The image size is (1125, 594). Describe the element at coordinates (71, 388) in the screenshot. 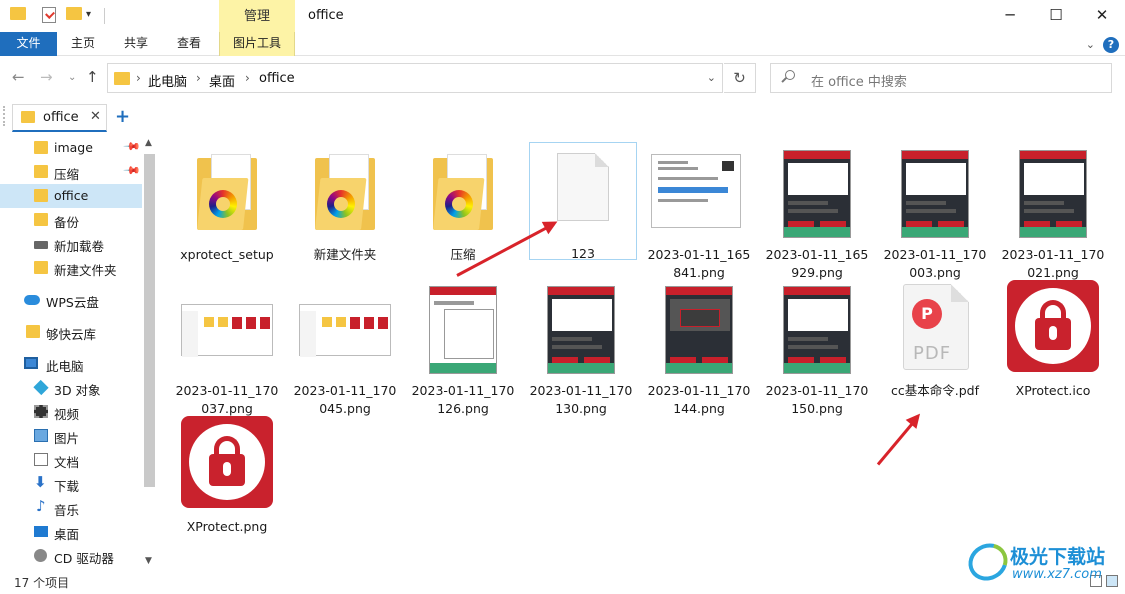

I see `sidebar-item-3d-objects: 3D 对象` at that location.